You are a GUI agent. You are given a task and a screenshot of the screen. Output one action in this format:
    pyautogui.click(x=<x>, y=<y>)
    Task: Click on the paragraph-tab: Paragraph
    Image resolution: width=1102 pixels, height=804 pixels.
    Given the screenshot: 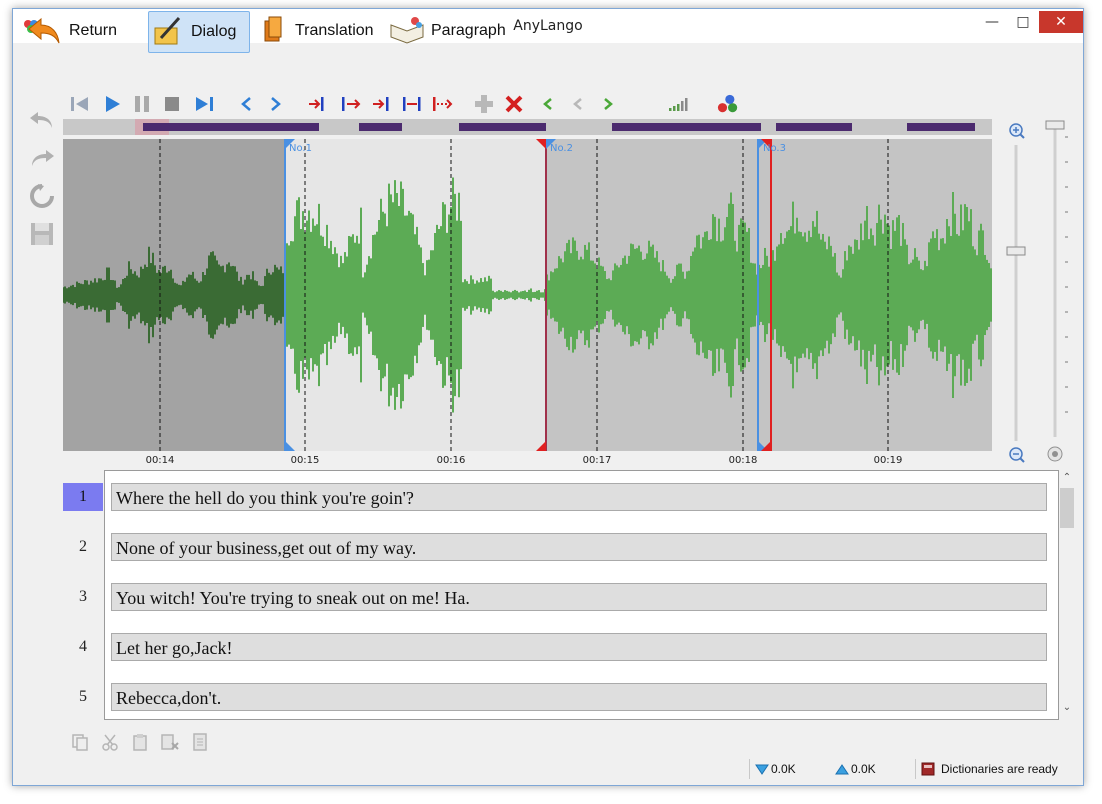 What is the action you would take?
    pyautogui.click(x=449, y=31)
    